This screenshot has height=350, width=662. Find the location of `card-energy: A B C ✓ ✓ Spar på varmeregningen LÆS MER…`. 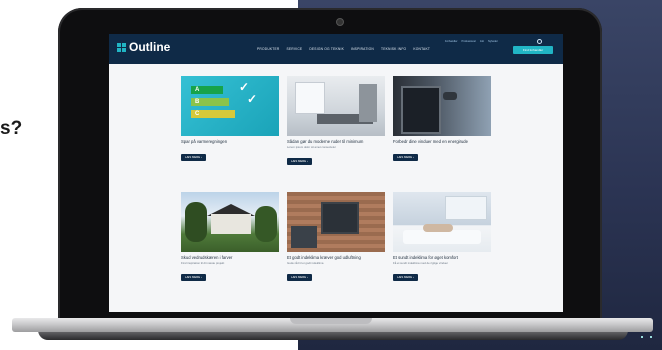

card-energy: A B C ✓ ✓ Spar på varmeregningen LÆS MER… is located at coordinates (230, 119).